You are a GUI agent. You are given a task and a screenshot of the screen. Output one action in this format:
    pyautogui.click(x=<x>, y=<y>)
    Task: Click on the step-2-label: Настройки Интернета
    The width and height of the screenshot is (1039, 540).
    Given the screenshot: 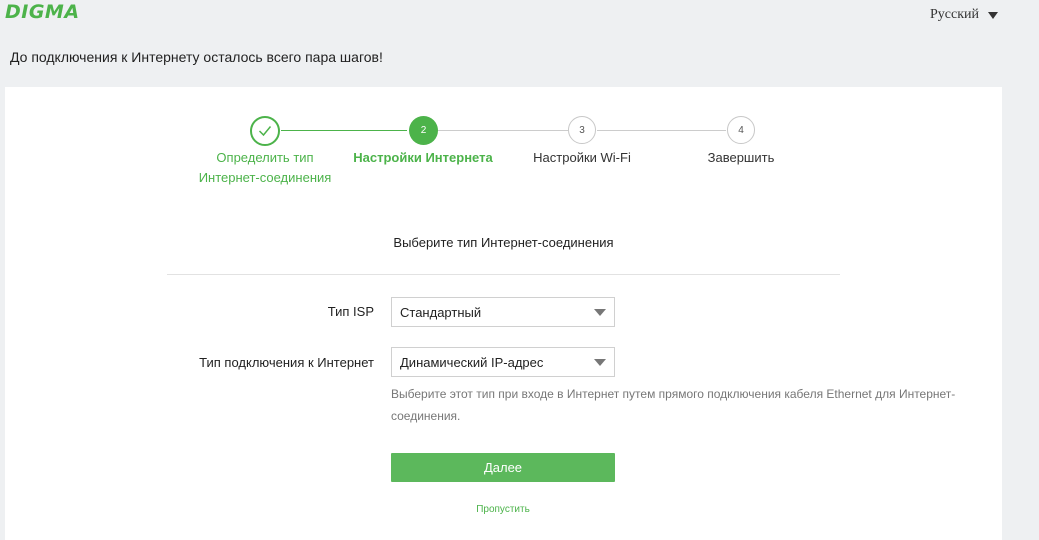 What is the action you would take?
    pyautogui.click(x=423, y=158)
    